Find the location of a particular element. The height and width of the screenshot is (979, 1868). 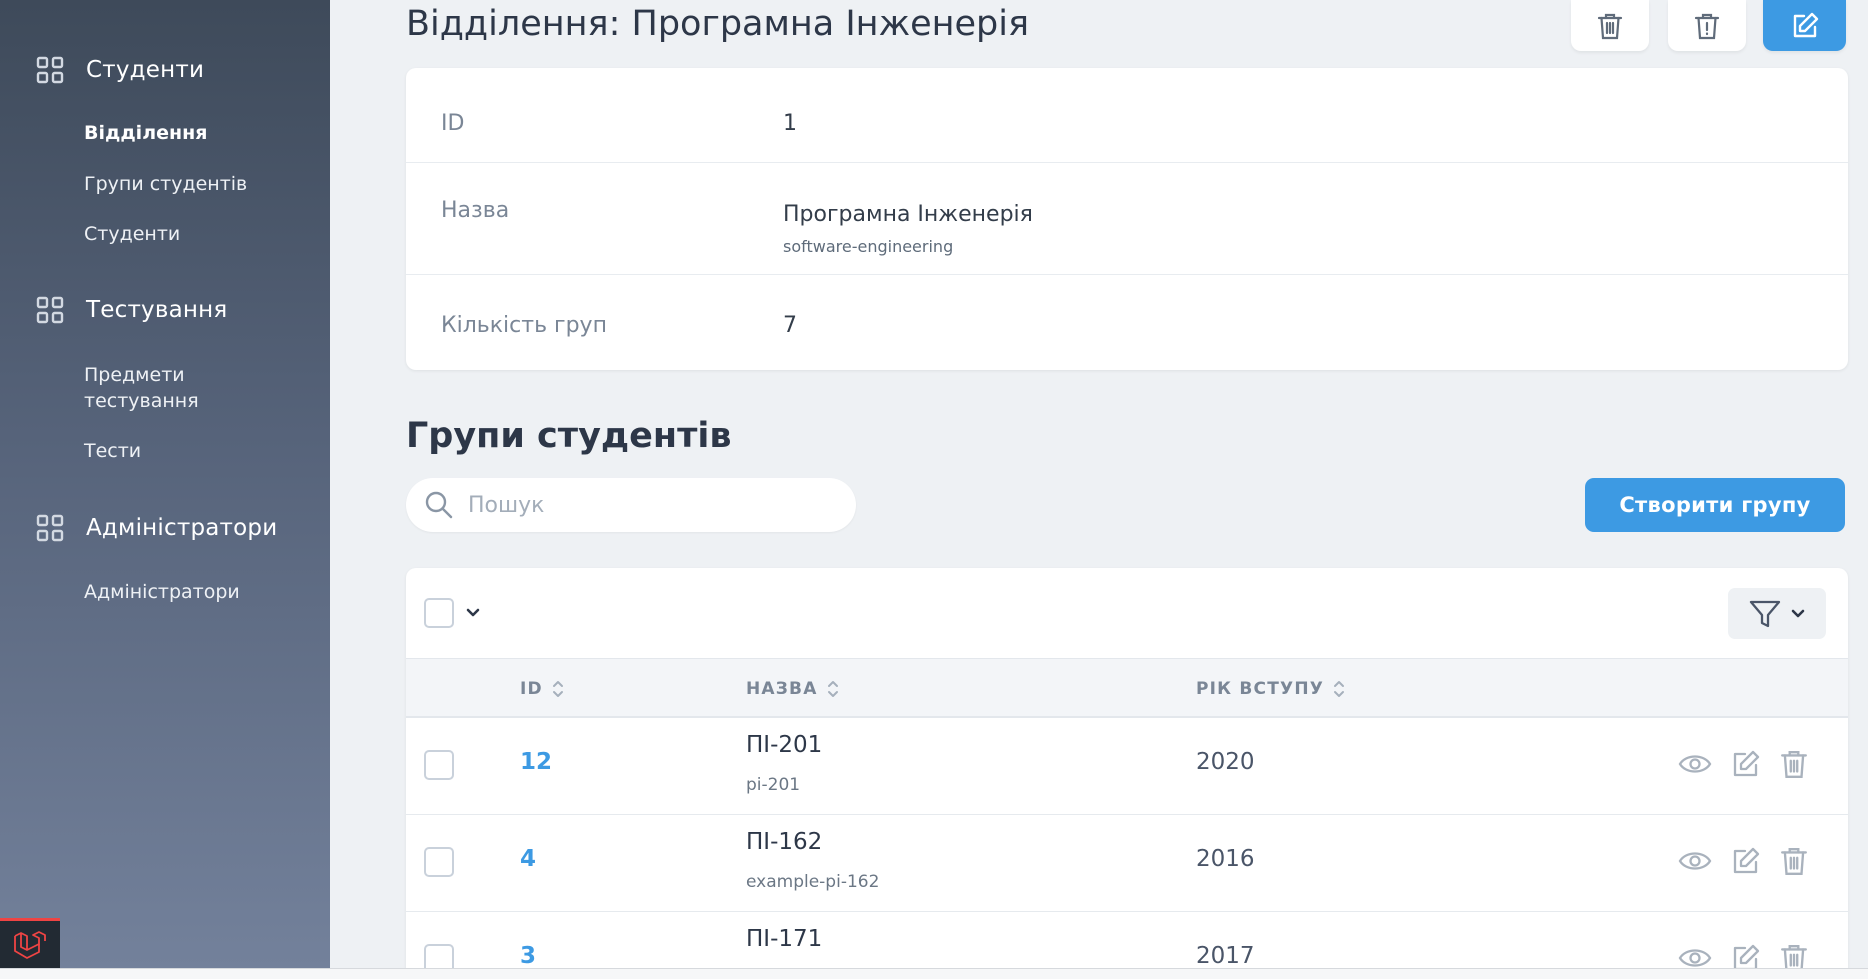

detail-value: 1 is located at coordinates (790, 123).